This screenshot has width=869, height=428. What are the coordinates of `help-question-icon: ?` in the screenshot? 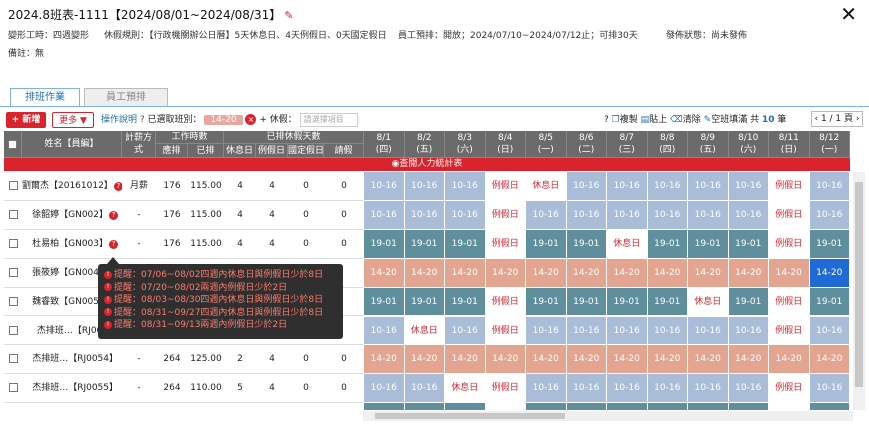 It's located at (142, 120).